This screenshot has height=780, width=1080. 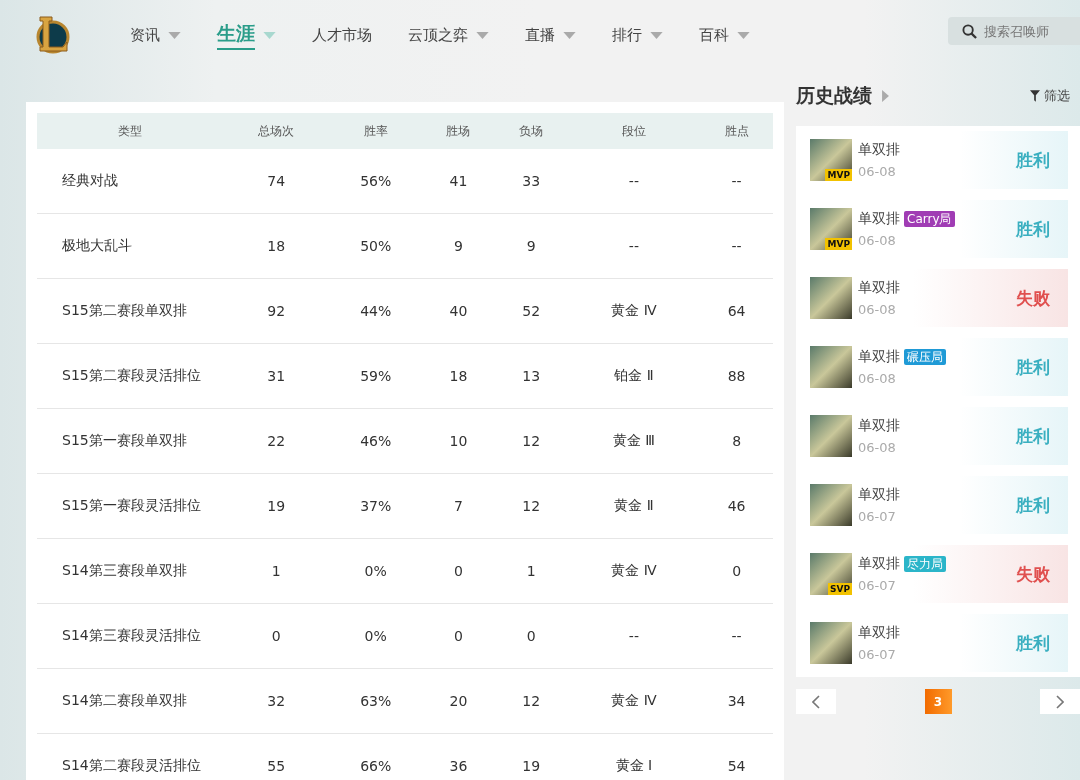 I want to click on table-cell: S15第二赛段灵活排位, so click(x=130, y=376).